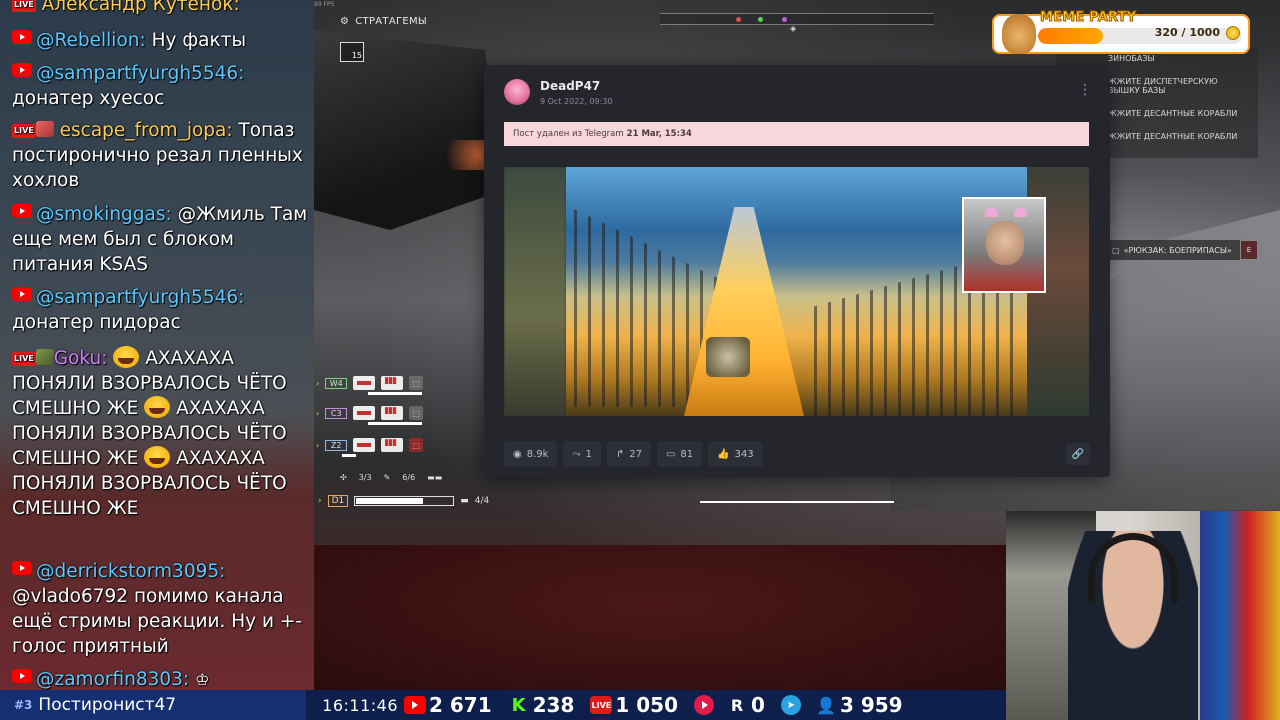 The width and height of the screenshot is (1280, 720). Describe the element at coordinates (576, 101) in the screenshot. I see `post-date: 9 Oct 2022, 09:30` at that location.